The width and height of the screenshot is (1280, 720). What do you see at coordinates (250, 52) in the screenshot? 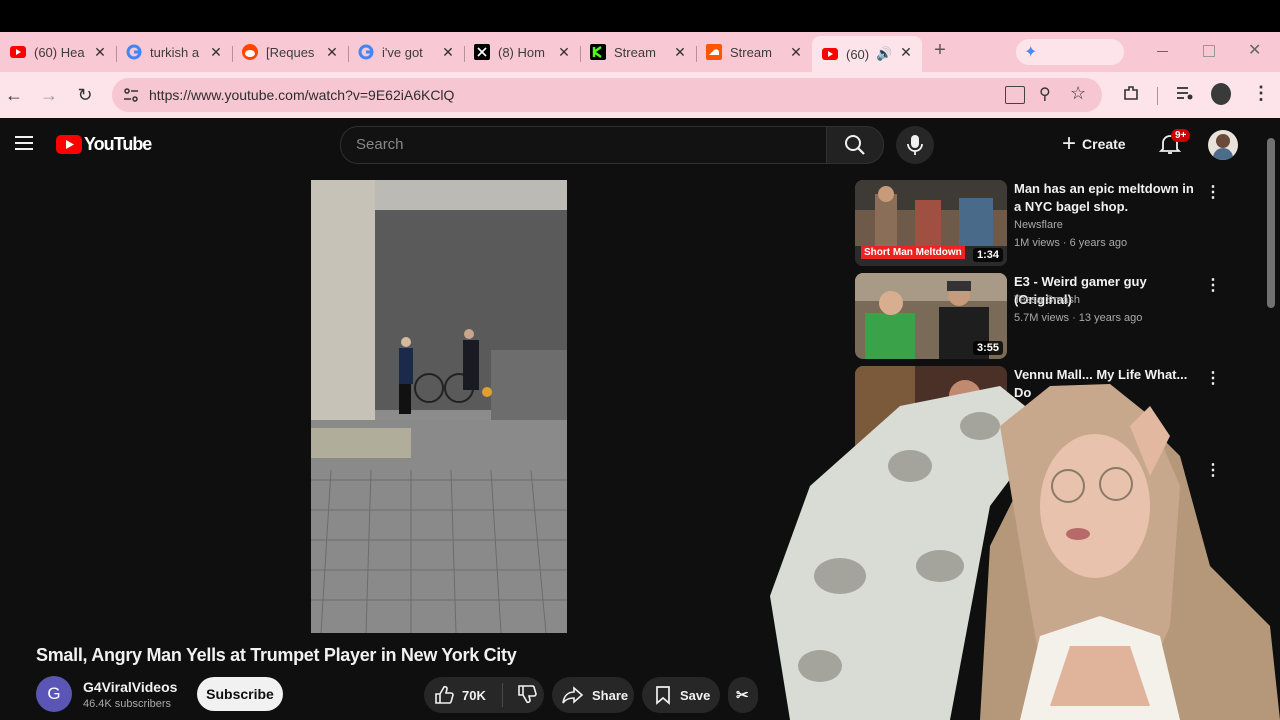
I see `reddit-icon` at bounding box center [250, 52].